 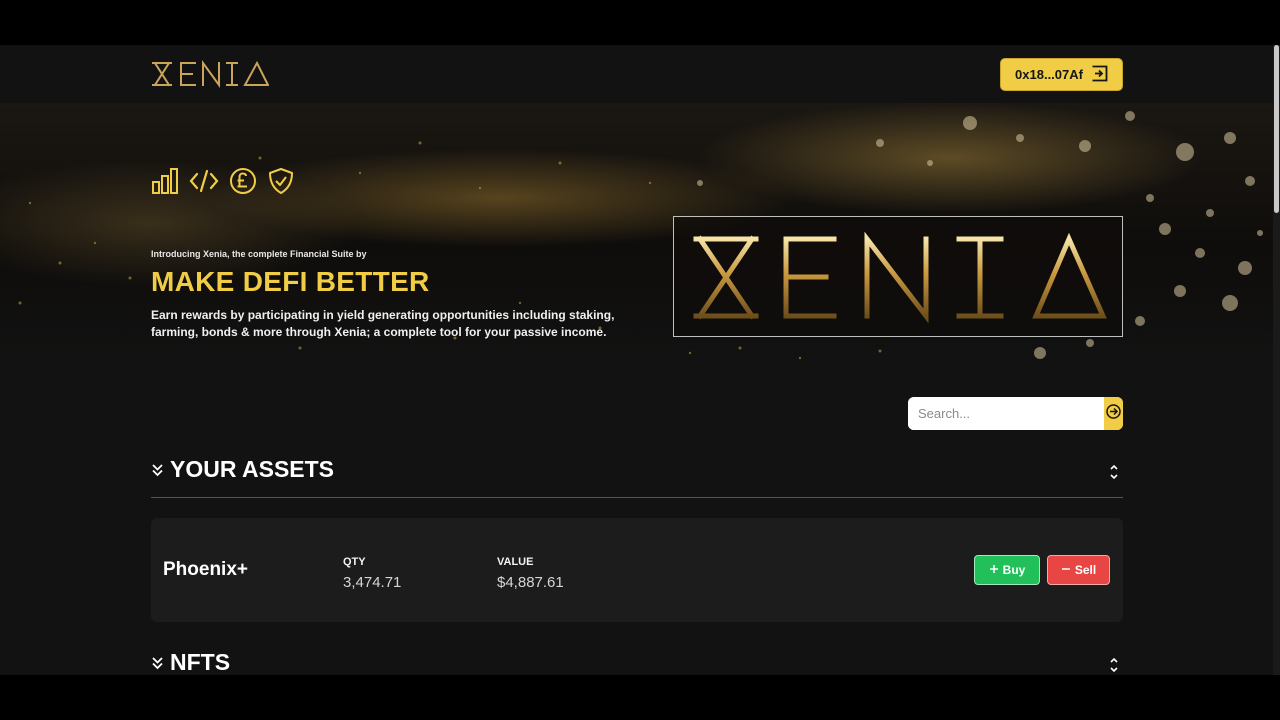 I want to click on feature-icons, so click(x=223, y=181).